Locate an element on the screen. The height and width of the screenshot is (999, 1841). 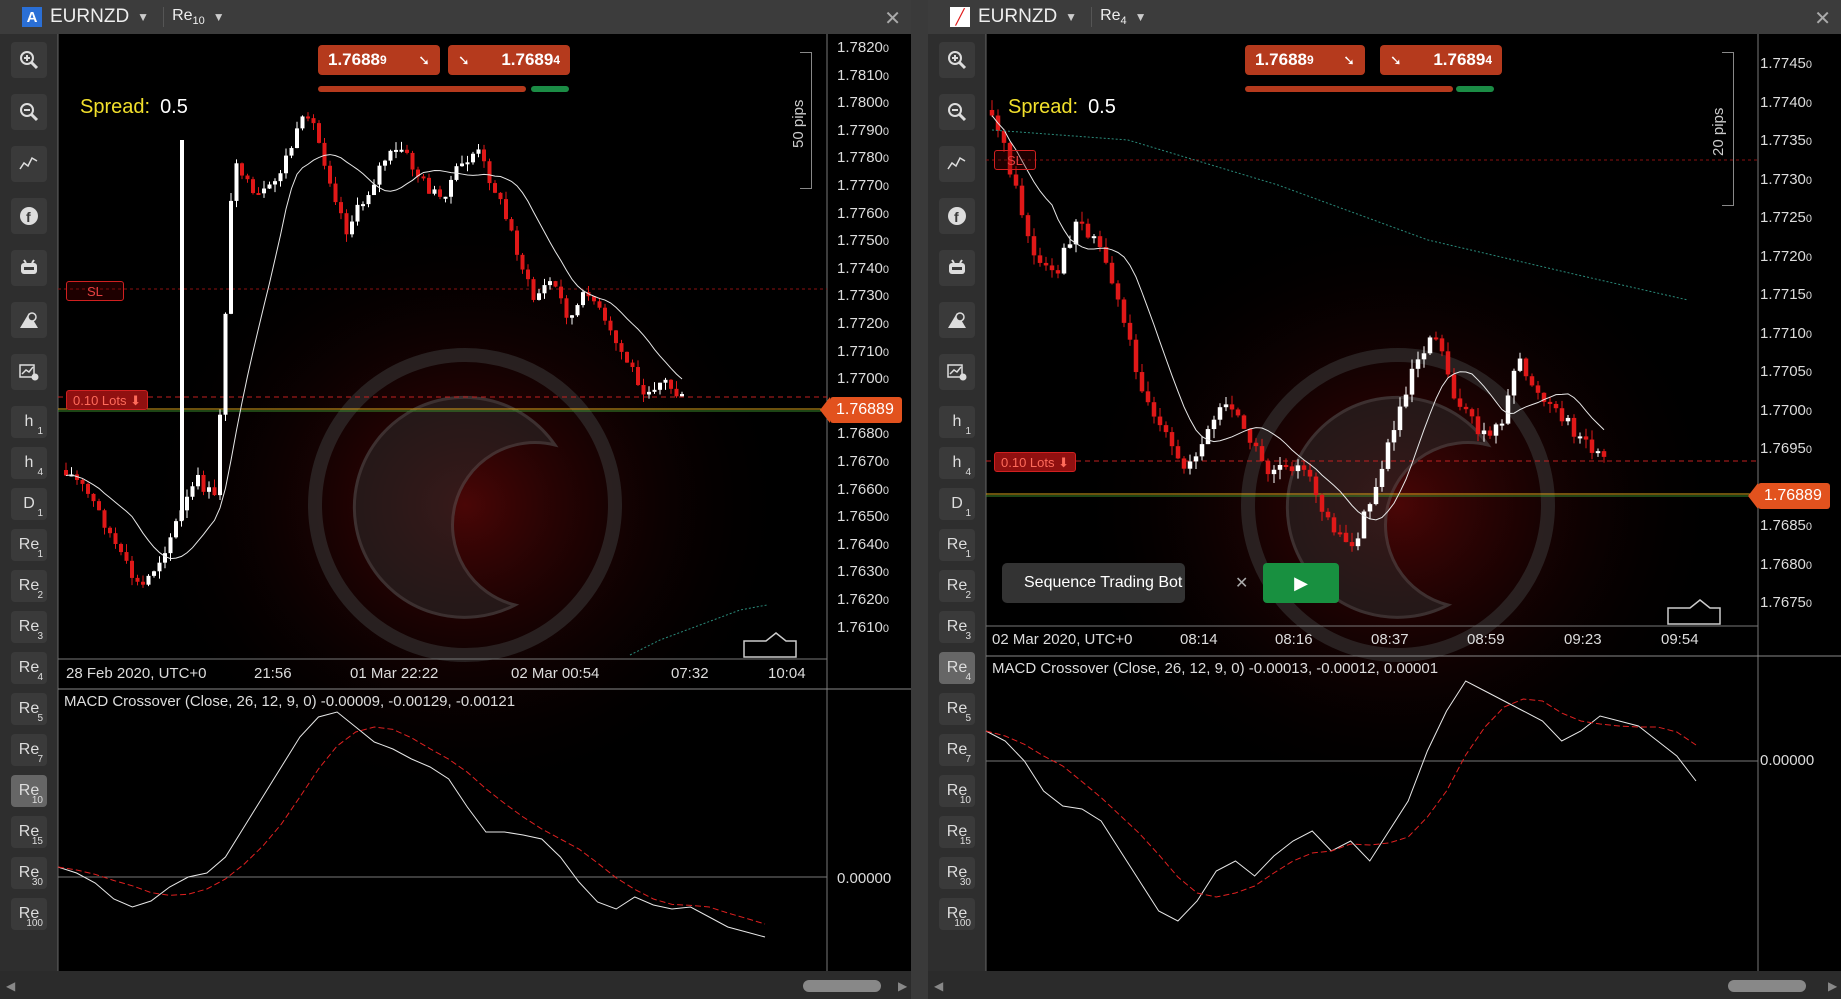
price-tick-label: 1.77150 is located at coordinates (1786, 294).